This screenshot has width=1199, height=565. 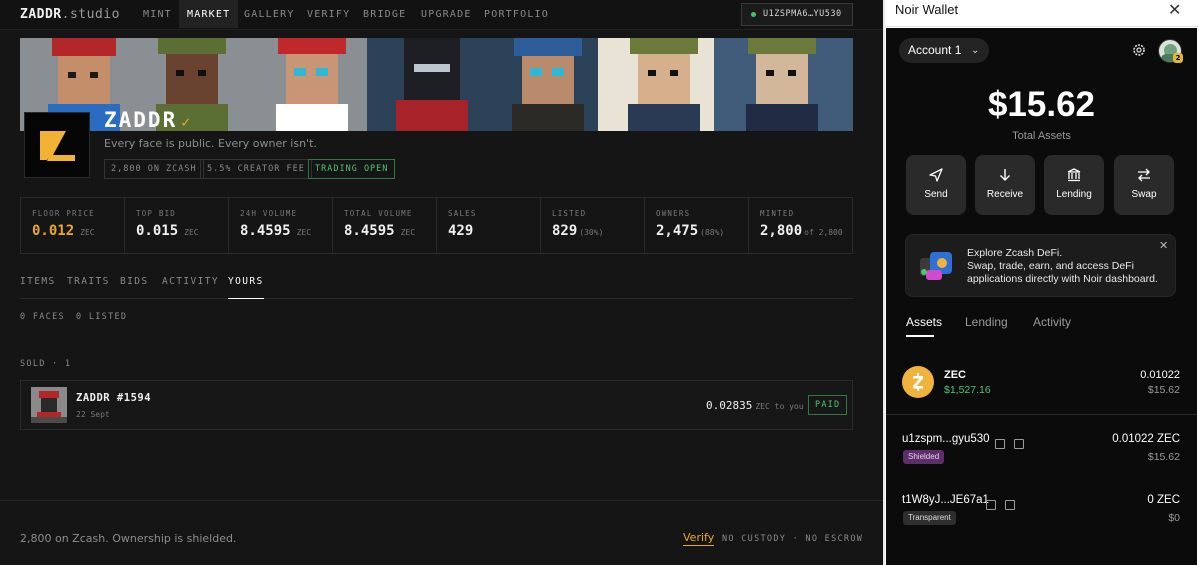 I want to click on shielded-badge: Shielded, so click(x=924, y=457).